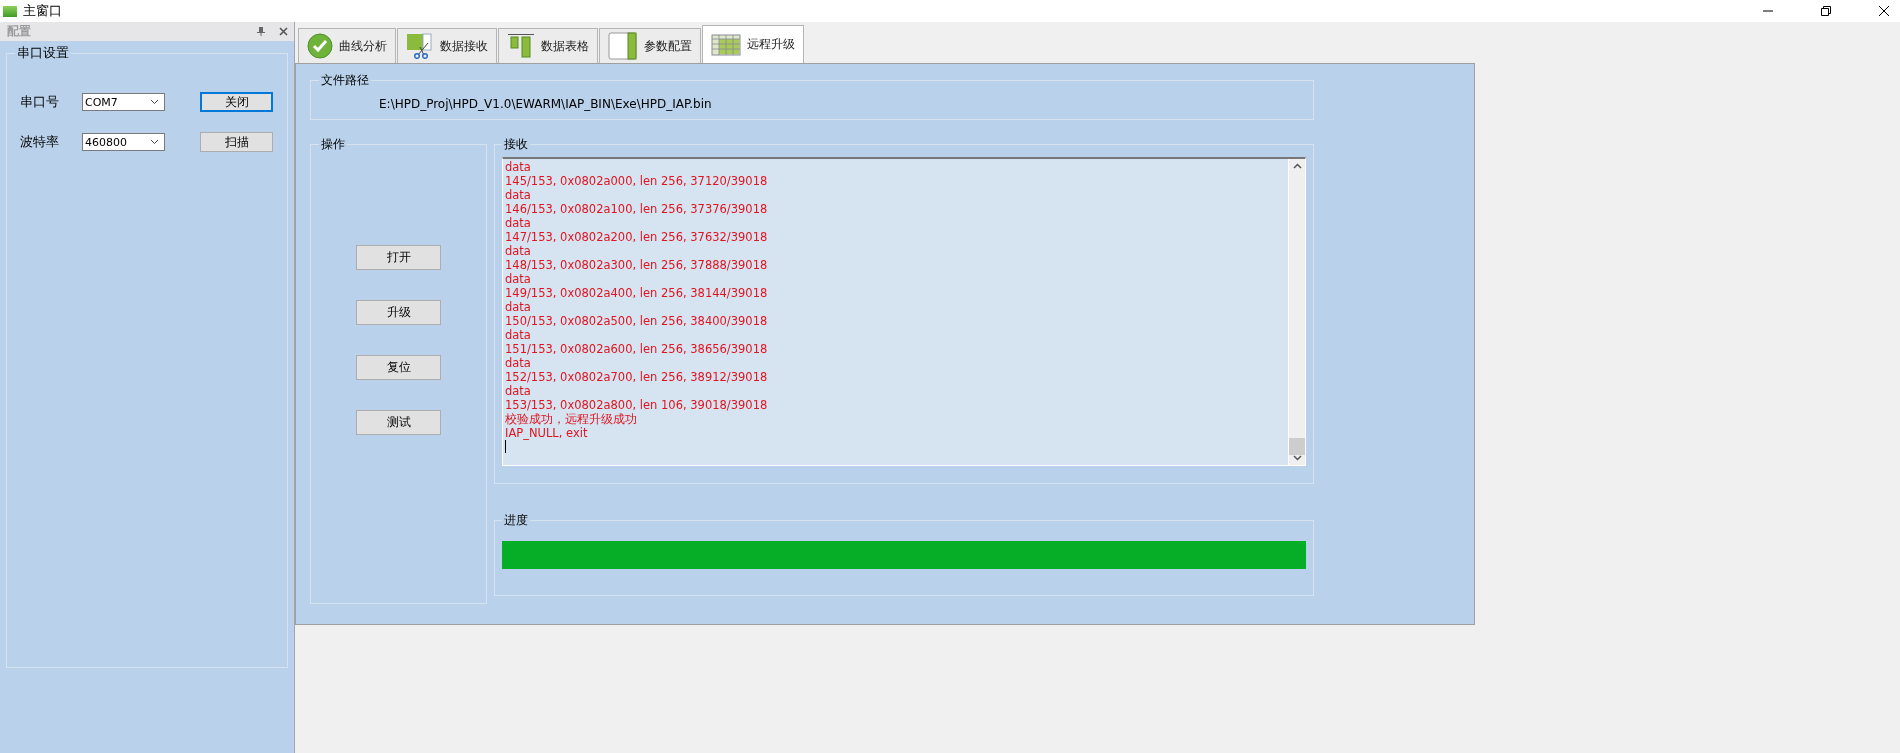  I want to click on button: 扫描, so click(236, 142).